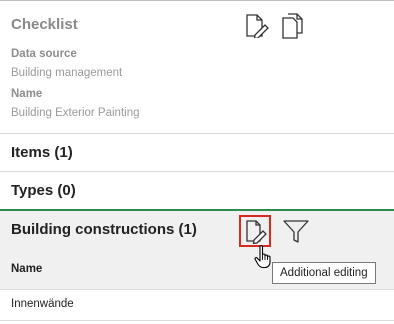 This screenshot has width=394, height=324. I want to click on column-header-name: Name, so click(26, 269).